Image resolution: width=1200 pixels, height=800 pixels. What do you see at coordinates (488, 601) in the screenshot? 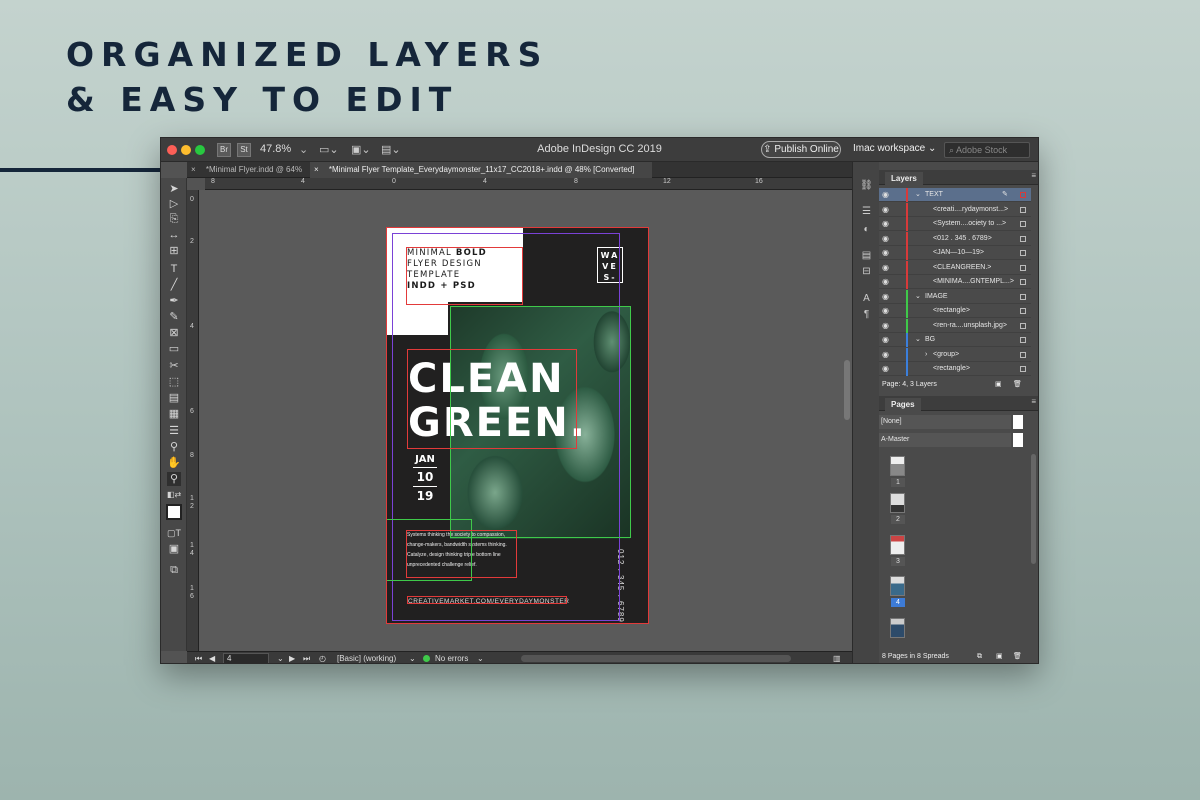
I see `website-url: CREATIVEMARKET.COM/EVERYDAYMONSTER` at bounding box center [488, 601].